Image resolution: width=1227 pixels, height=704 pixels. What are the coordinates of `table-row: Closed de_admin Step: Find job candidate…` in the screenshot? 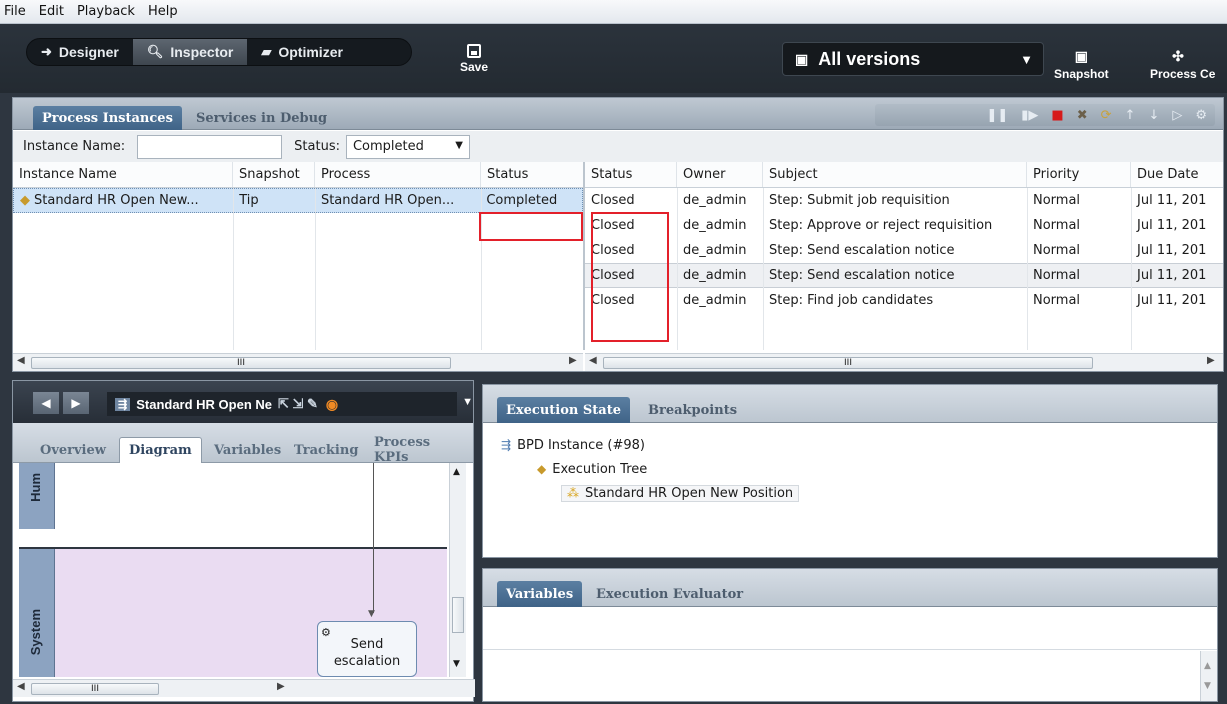 It's located at (904, 300).